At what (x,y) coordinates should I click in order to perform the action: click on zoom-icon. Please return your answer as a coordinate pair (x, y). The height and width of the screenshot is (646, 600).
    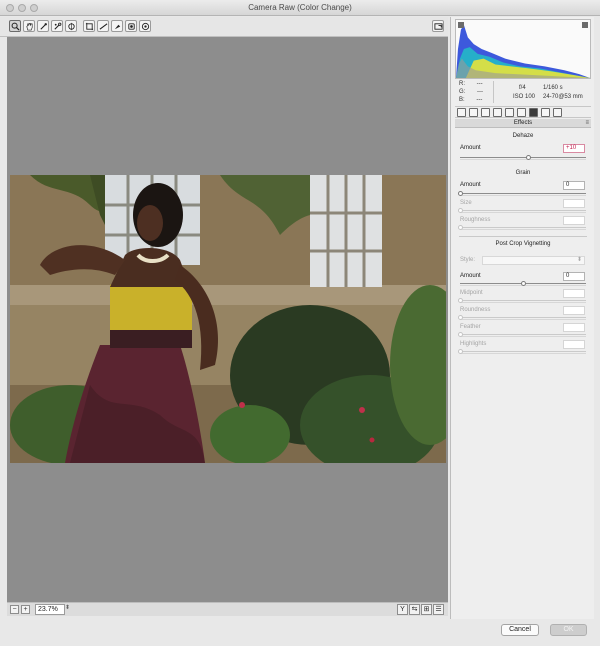
    Looking at the image, I should click on (15, 26).